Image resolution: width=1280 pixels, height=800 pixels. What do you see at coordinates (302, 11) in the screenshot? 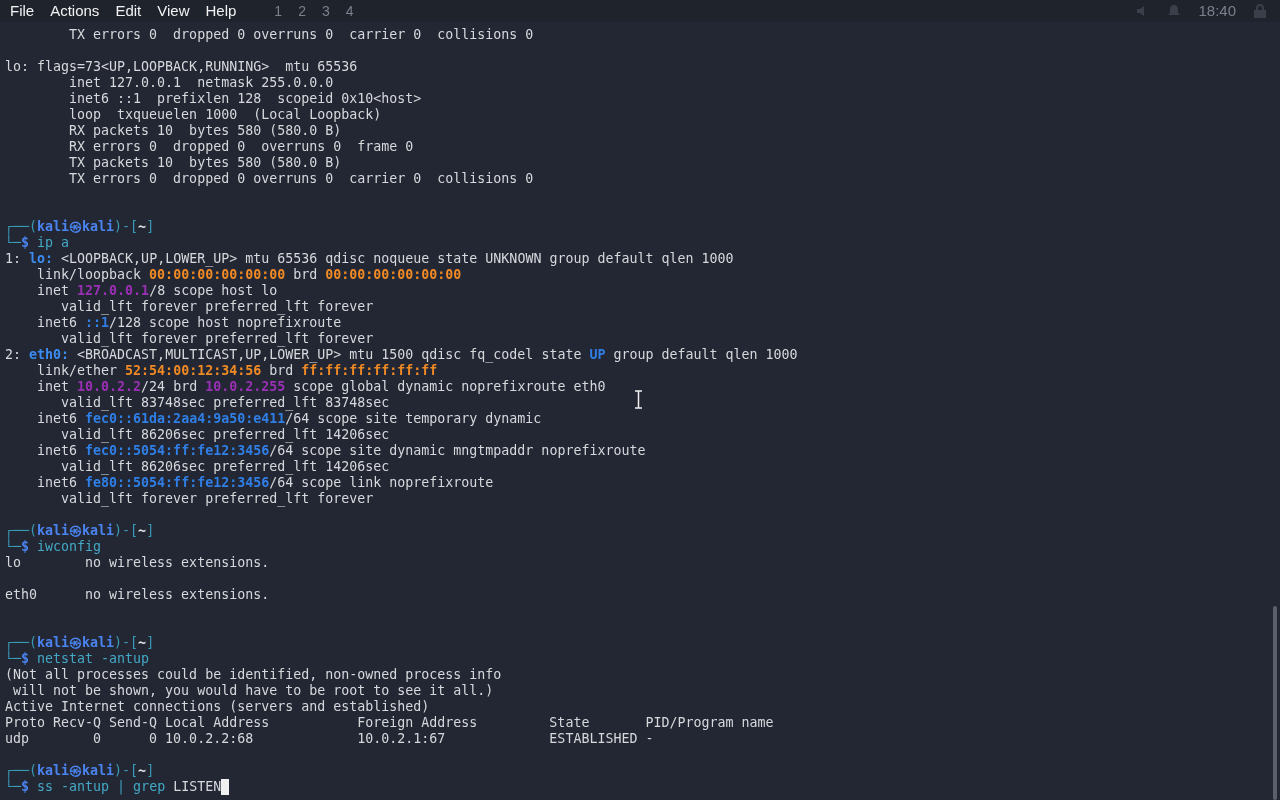
I see `workspace-button: 2` at bounding box center [302, 11].